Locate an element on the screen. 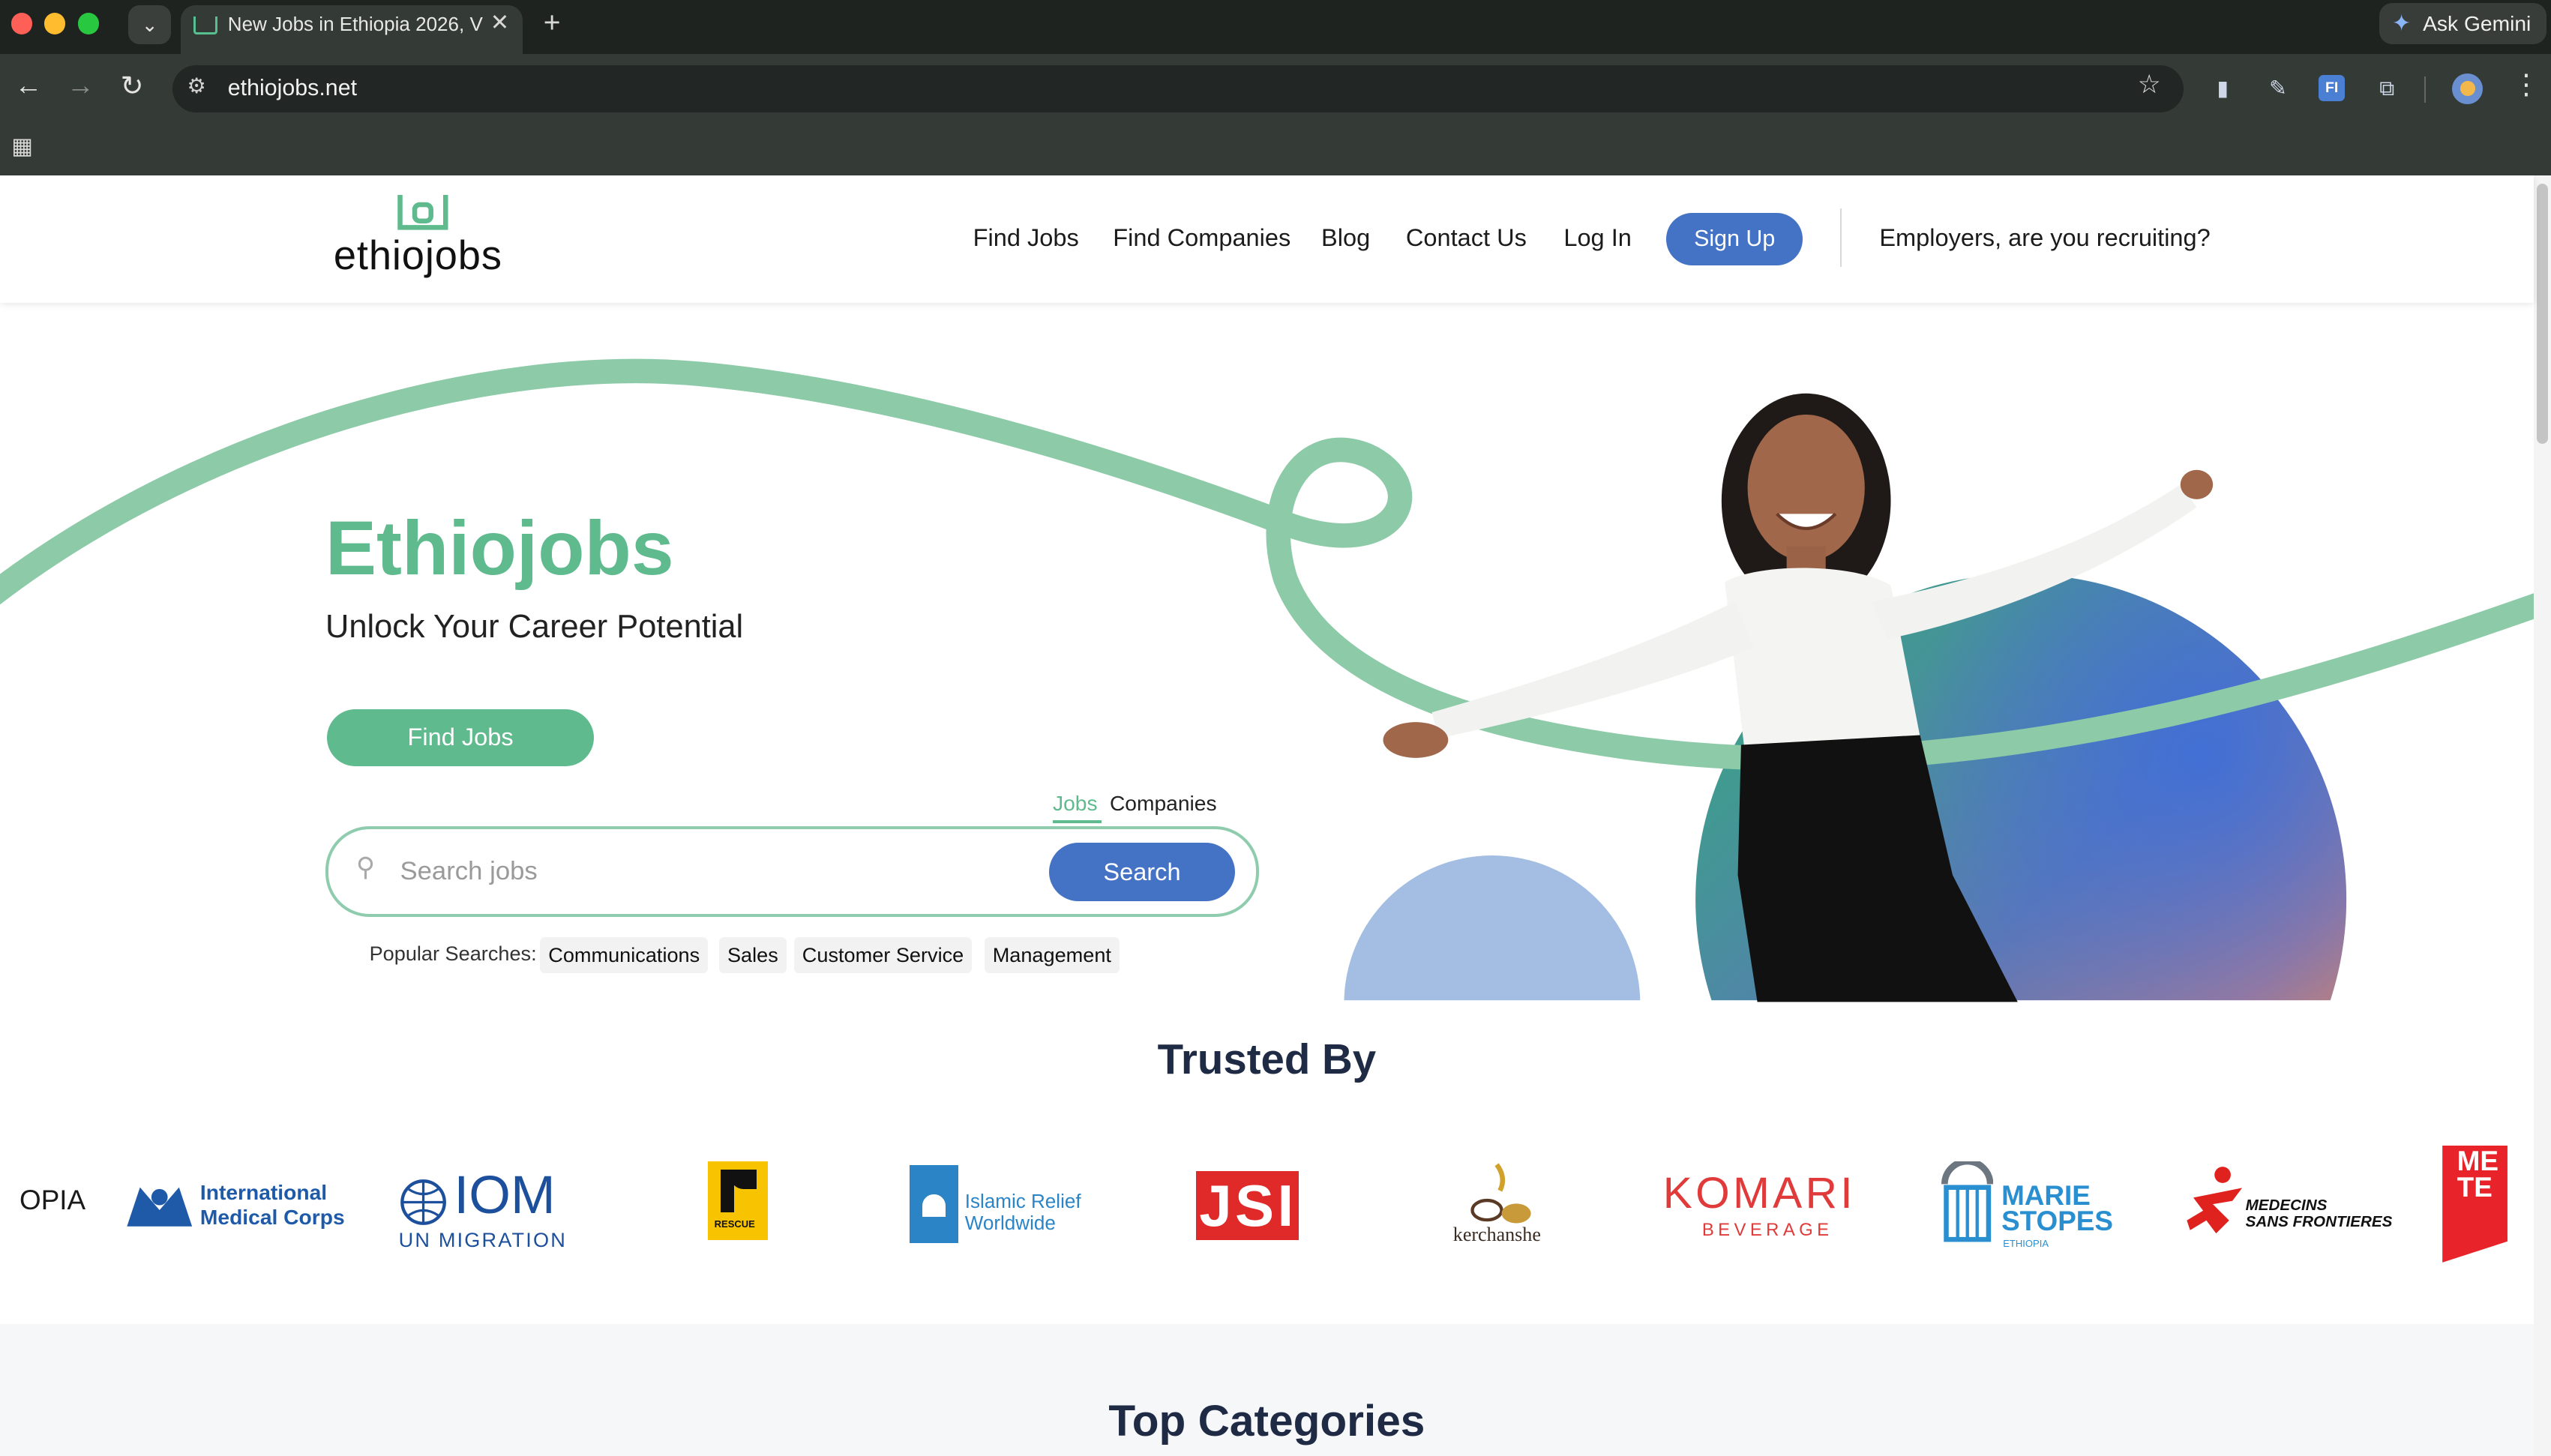 The image size is (2551, 1456). extensions-puzzle-icon: ⧉ is located at coordinates (2387, 88).